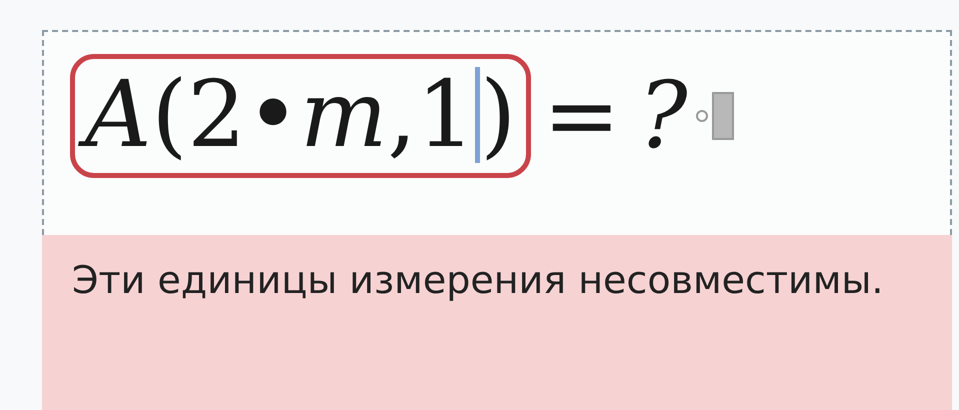 This screenshot has height=410, width=959. I want to click on equals-operator: =, so click(581, 116).